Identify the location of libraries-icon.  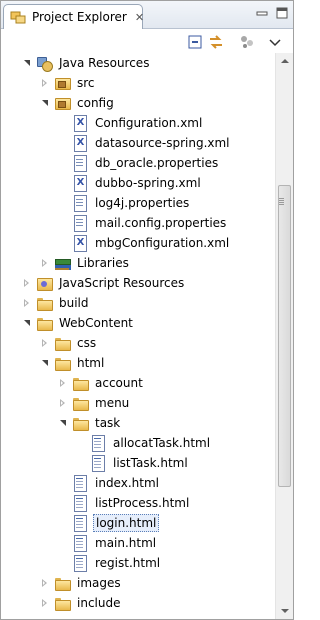
(62, 263).